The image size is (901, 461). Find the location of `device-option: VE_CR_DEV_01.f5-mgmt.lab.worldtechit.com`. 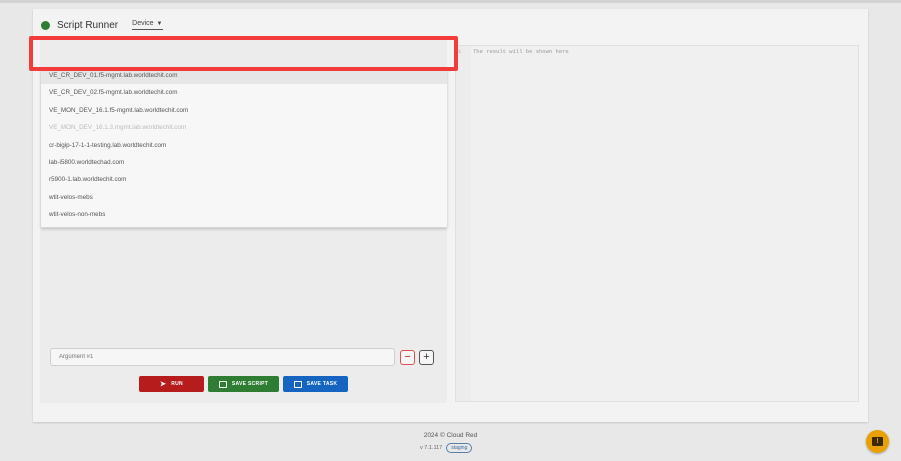

device-option: VE_CR_DEV_01.f5-mgmt.lab.worldtechit.com is located at coordinates (244, 76).